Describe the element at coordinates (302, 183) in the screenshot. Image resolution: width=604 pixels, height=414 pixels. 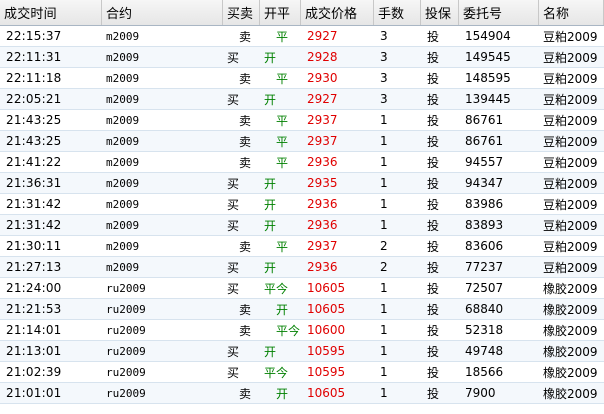
I see `table-row: 21:36:31 m2009 买 开 2935 1 投 94347 豆粕2009` at that location.